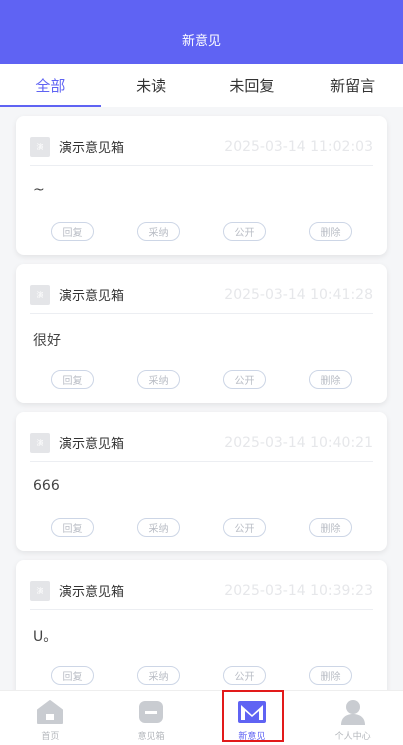  I want to click on tab-unread: 未读, so click(151, 85).